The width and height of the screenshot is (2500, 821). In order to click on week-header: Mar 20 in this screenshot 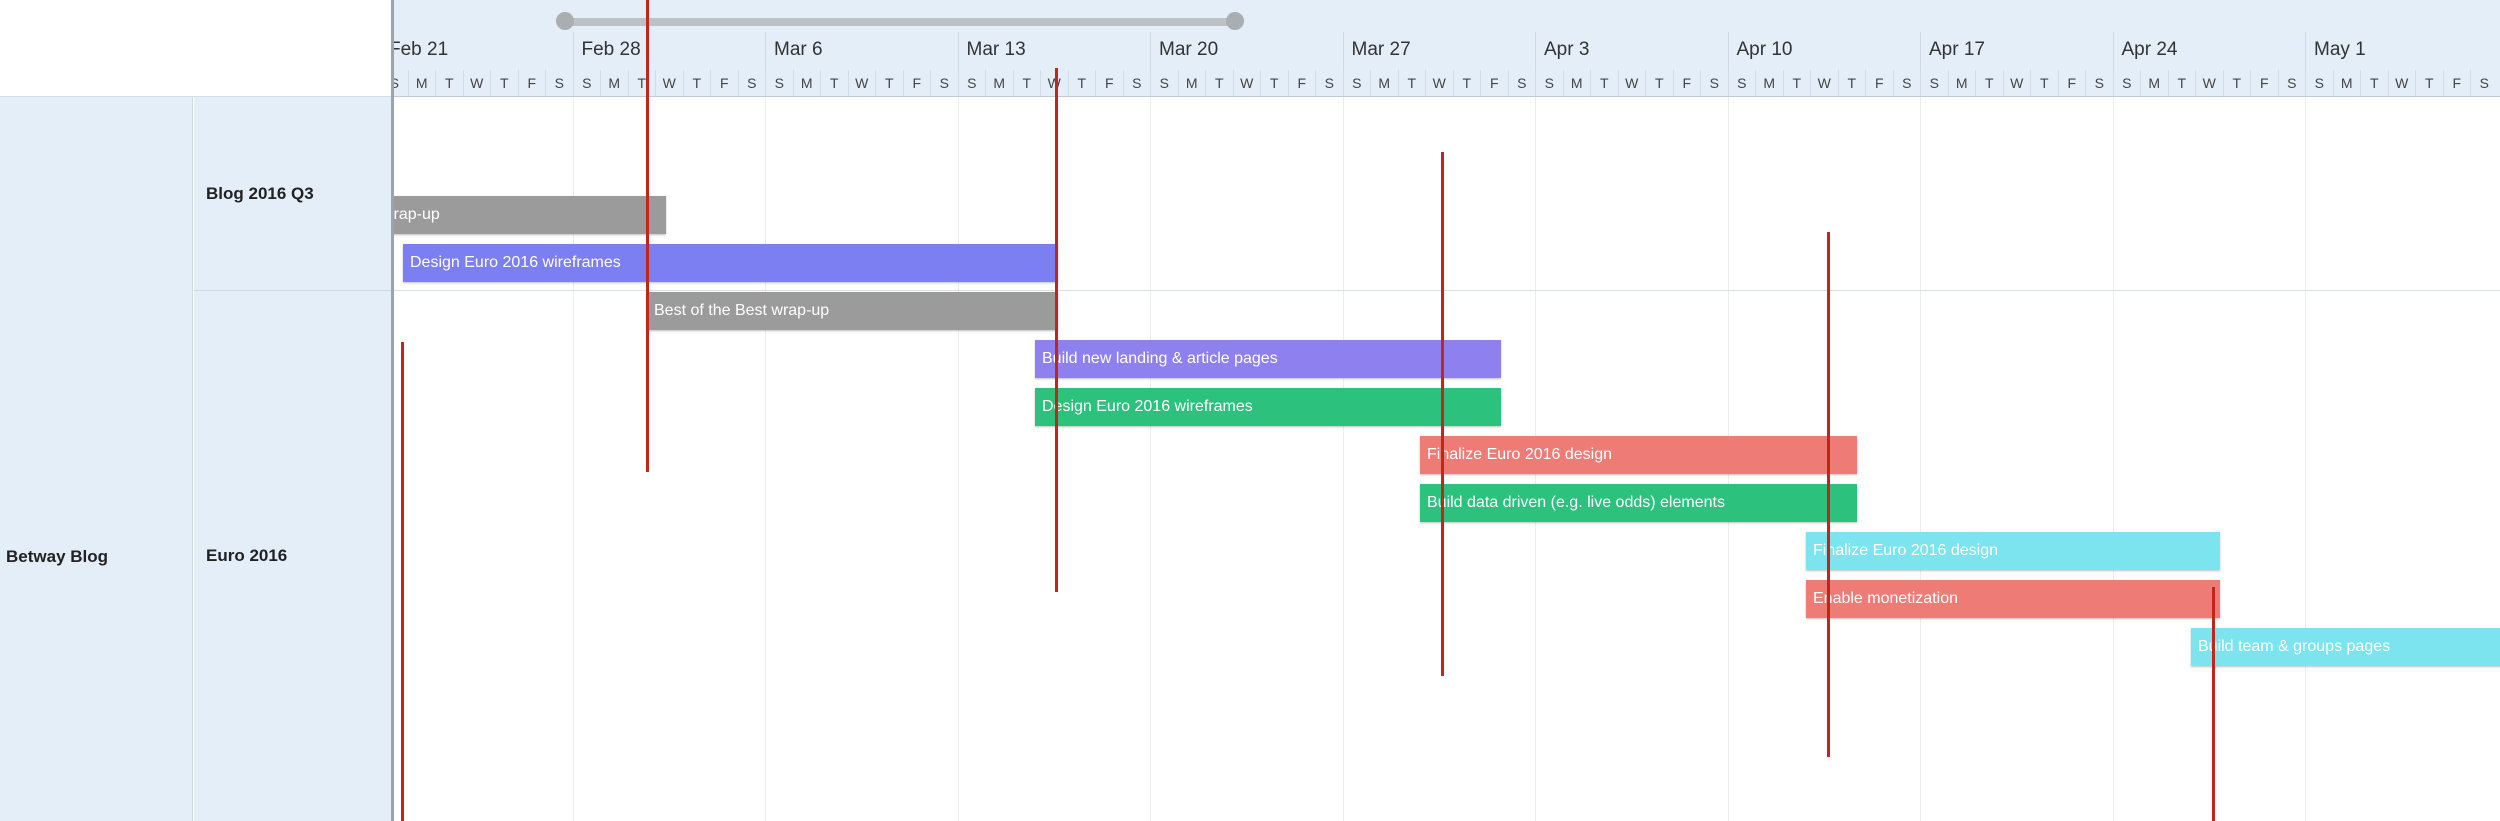, I will do `click(1246, 51)`.